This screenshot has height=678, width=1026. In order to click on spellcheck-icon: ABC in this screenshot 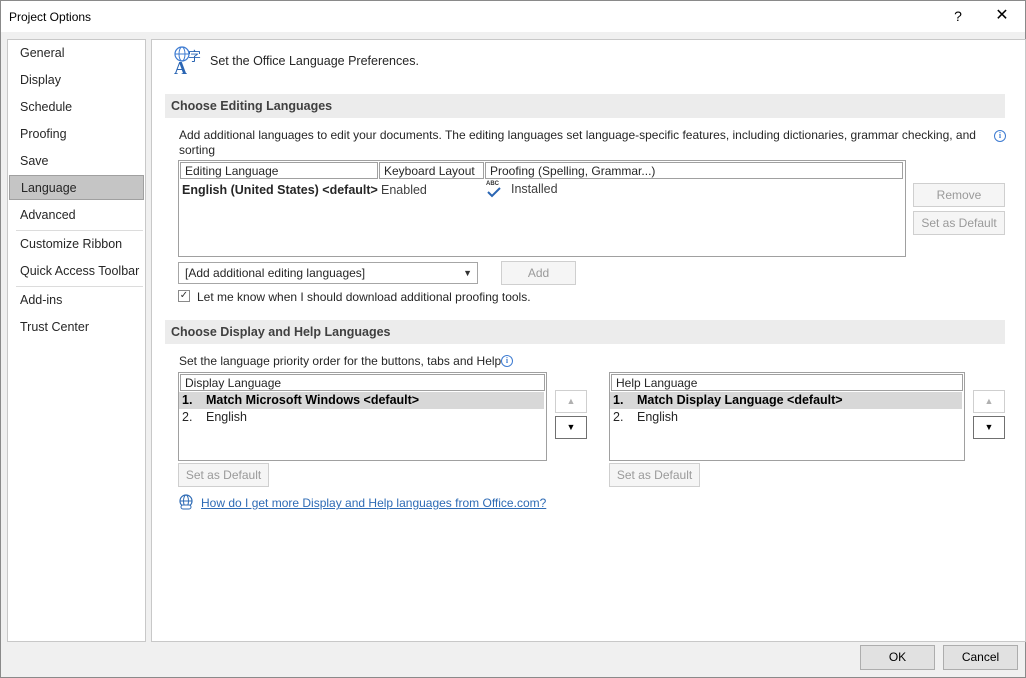, I will do `click(495, 190)`.